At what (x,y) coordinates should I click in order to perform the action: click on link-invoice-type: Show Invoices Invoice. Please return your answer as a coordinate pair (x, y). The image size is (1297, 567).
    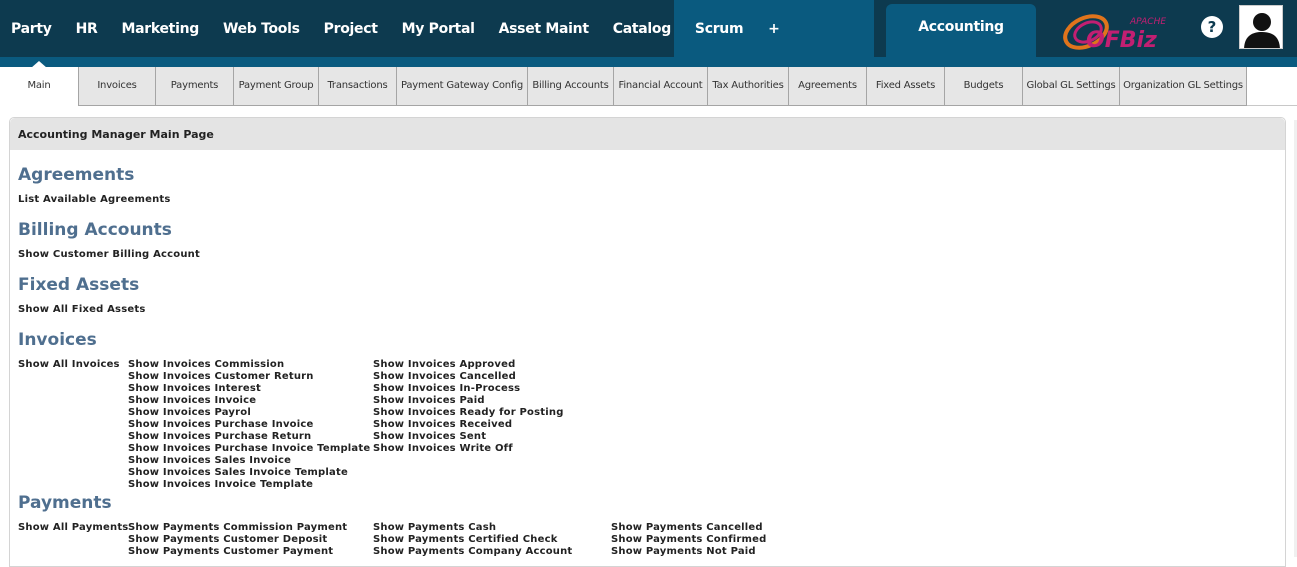
    Looking at the image, I should click on (192, 400).